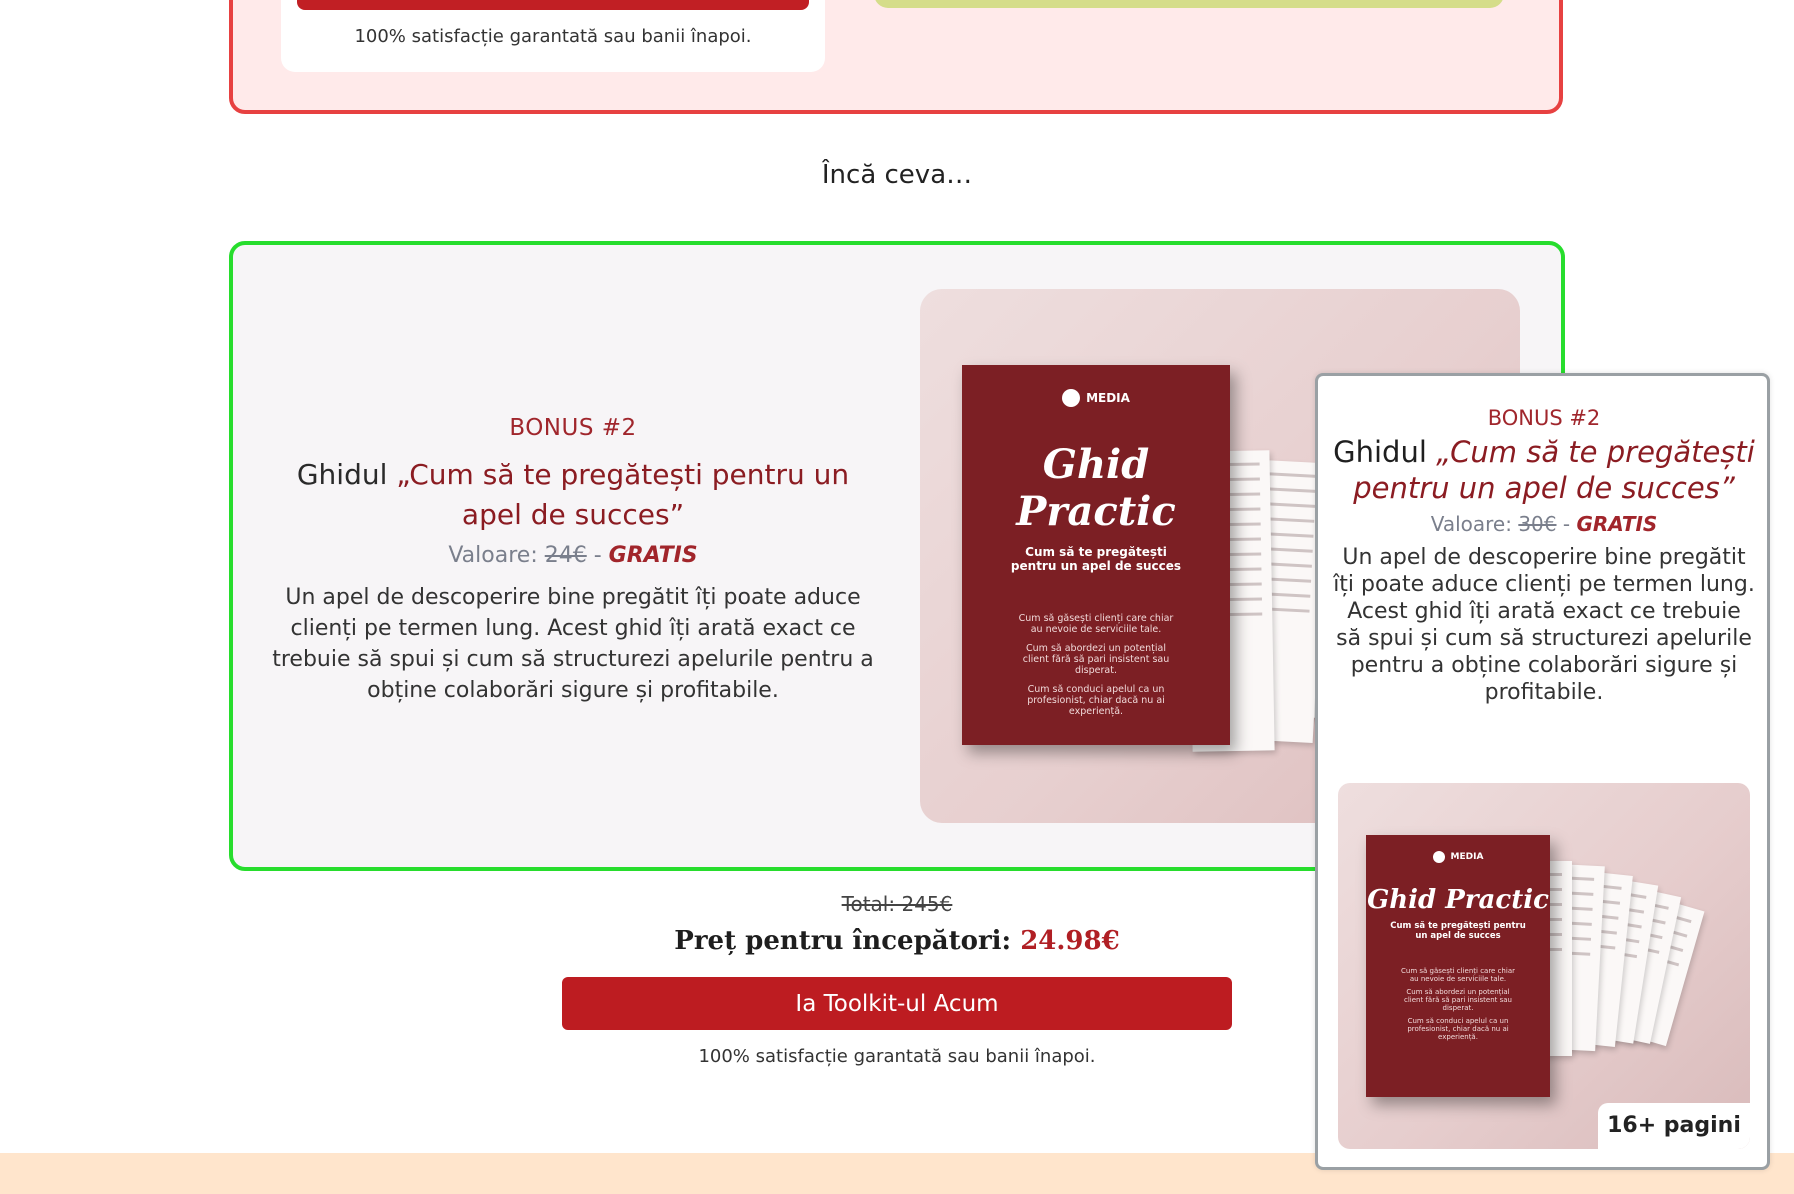 This screenshot has height=1194, width=1794. Describe the element at coordinates (897, 1003) in the screenshot. I see `get-toolkit-button: Ia Toolkit-ul Acum` at that location.